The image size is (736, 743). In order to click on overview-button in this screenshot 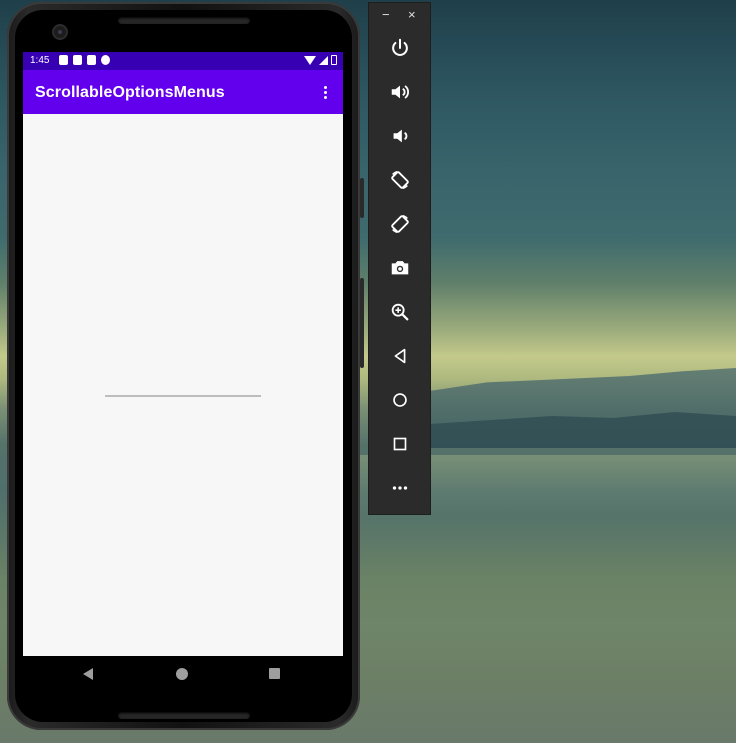, I will do `click(400, 444)`.